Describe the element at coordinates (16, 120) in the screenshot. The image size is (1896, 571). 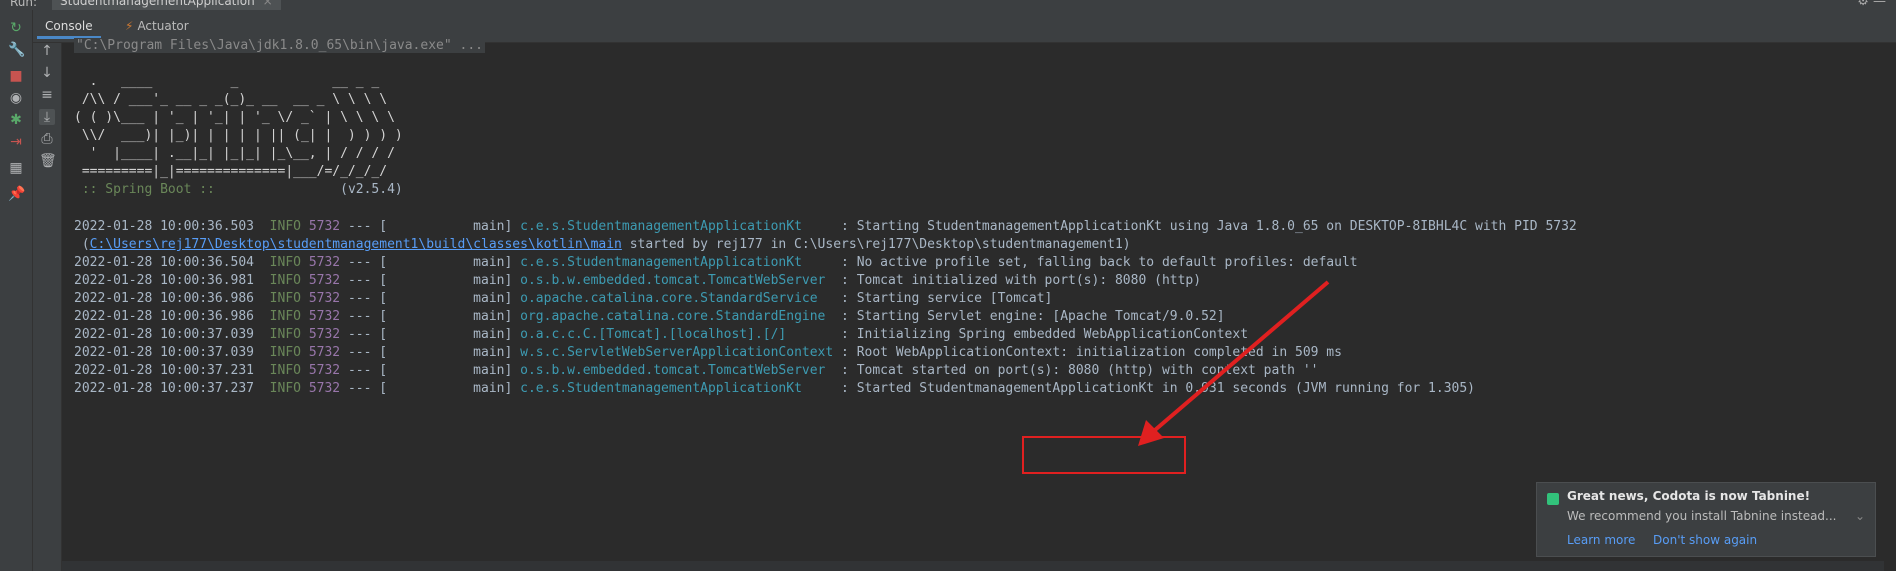
I see `debug-icon: ✱` at that location.